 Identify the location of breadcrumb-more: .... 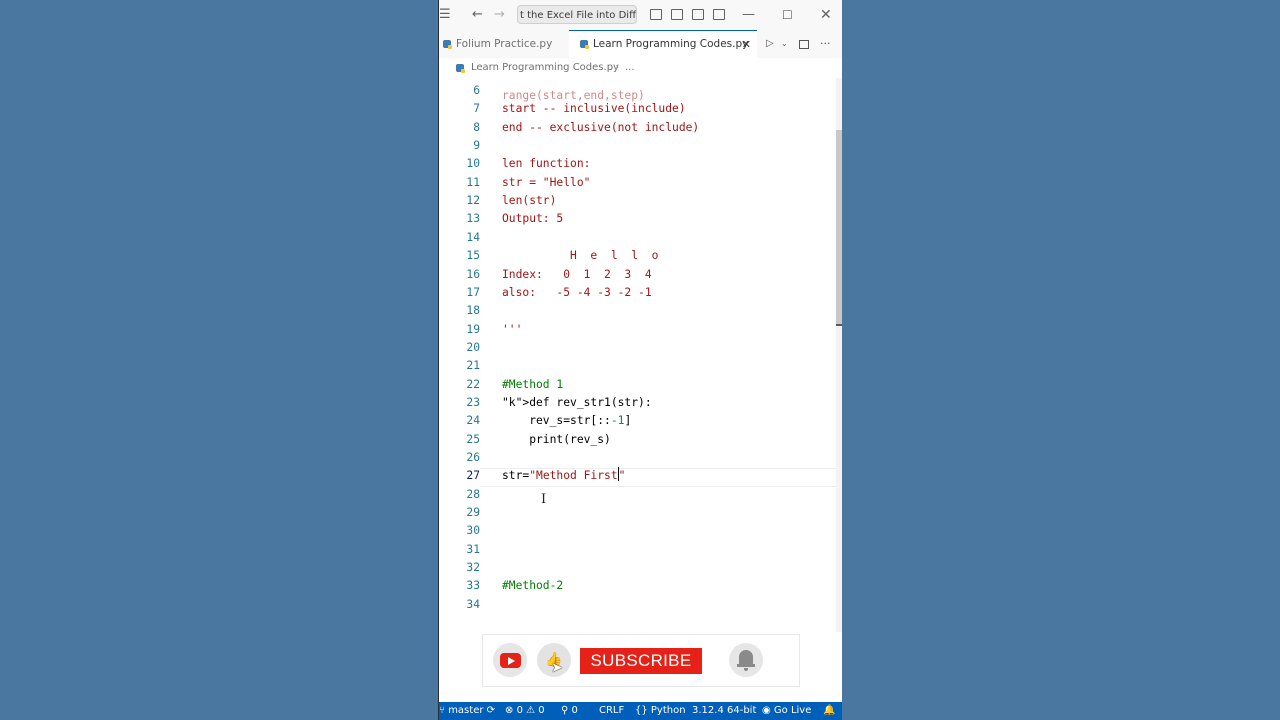
(630, 68).